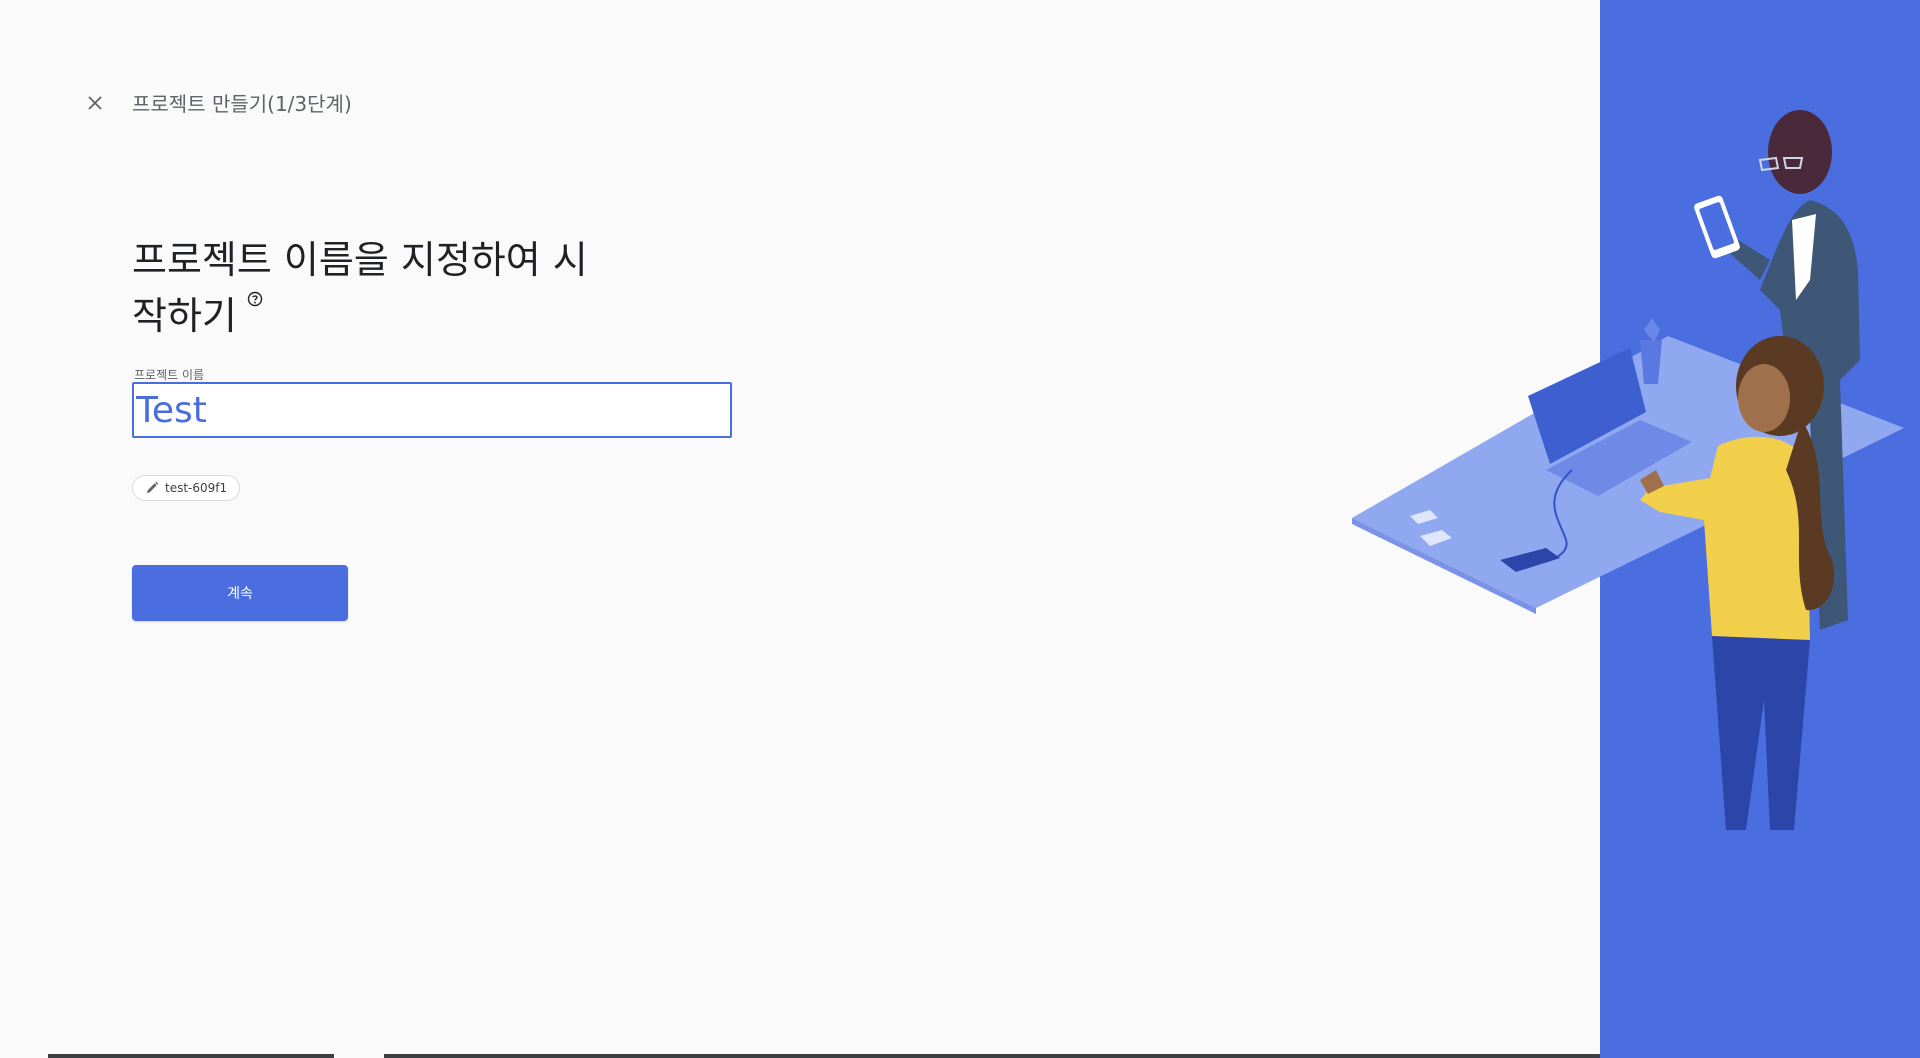  Describe the element at coordinates (184, 316) in the screenshot. I see `heading-line-2: 작하기` at that location.